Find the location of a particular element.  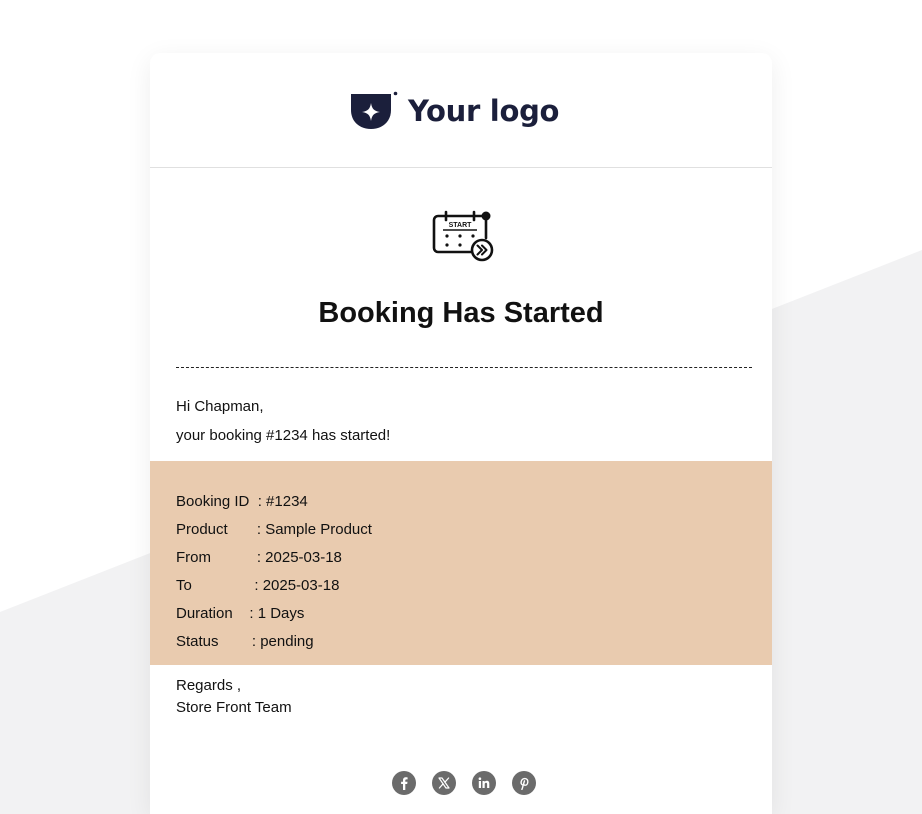

logo-text: Your logo is located at coordinates (484, 111).